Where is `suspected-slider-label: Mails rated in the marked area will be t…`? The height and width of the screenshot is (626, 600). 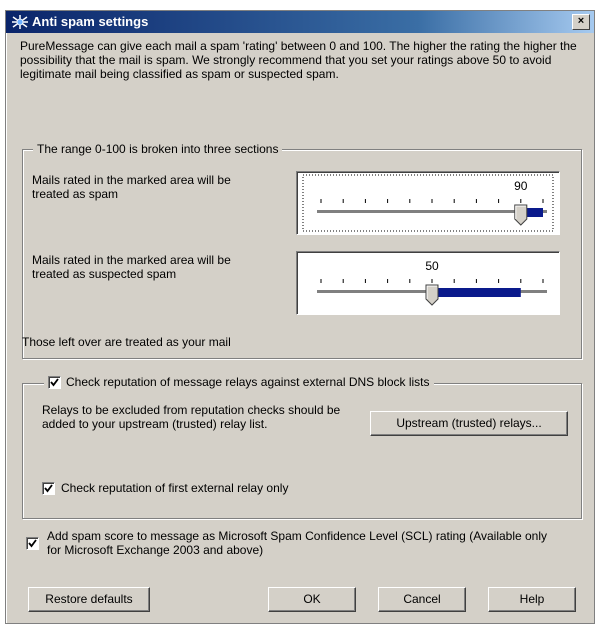 suspected-slider-label: Mails rated in the marked area will be t… is located at coordinates (131, 267).